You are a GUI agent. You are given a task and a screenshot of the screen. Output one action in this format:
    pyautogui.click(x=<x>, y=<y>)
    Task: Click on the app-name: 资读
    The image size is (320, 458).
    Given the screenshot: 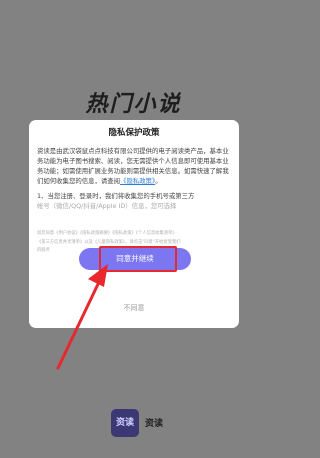 What is the action you would take?
    pyautogui.click(x=154, y=424)
    